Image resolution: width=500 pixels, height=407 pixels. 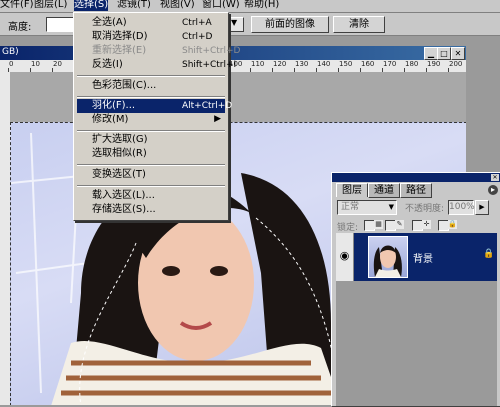 I want to click on menu-item-grow: 扩大选取(G), so click(x=151, y=140).